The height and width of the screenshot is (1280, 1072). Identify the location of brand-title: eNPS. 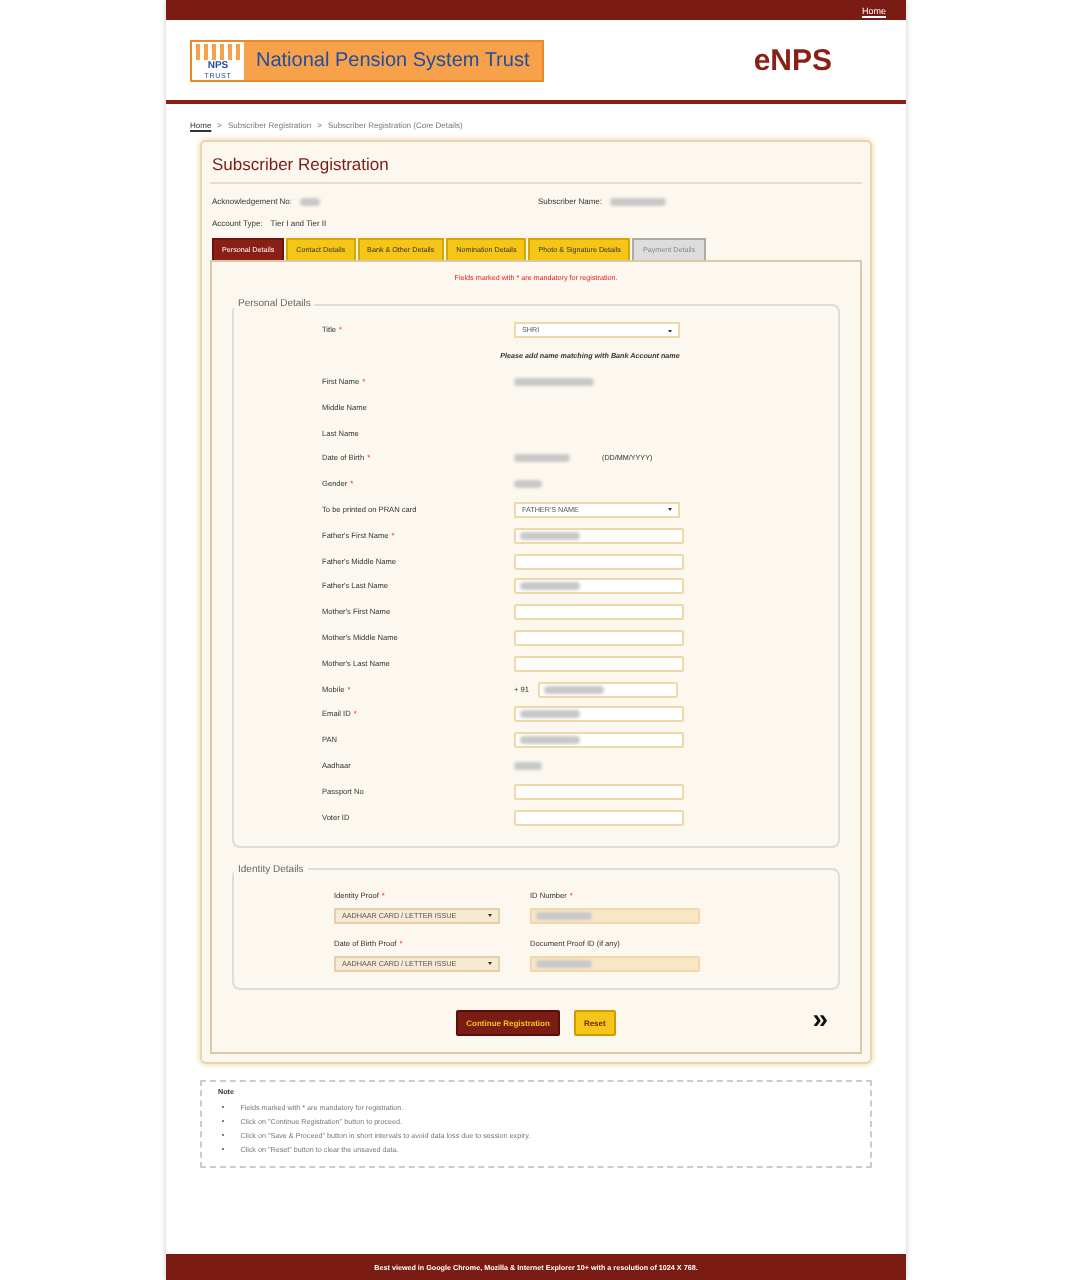
(792, 60).